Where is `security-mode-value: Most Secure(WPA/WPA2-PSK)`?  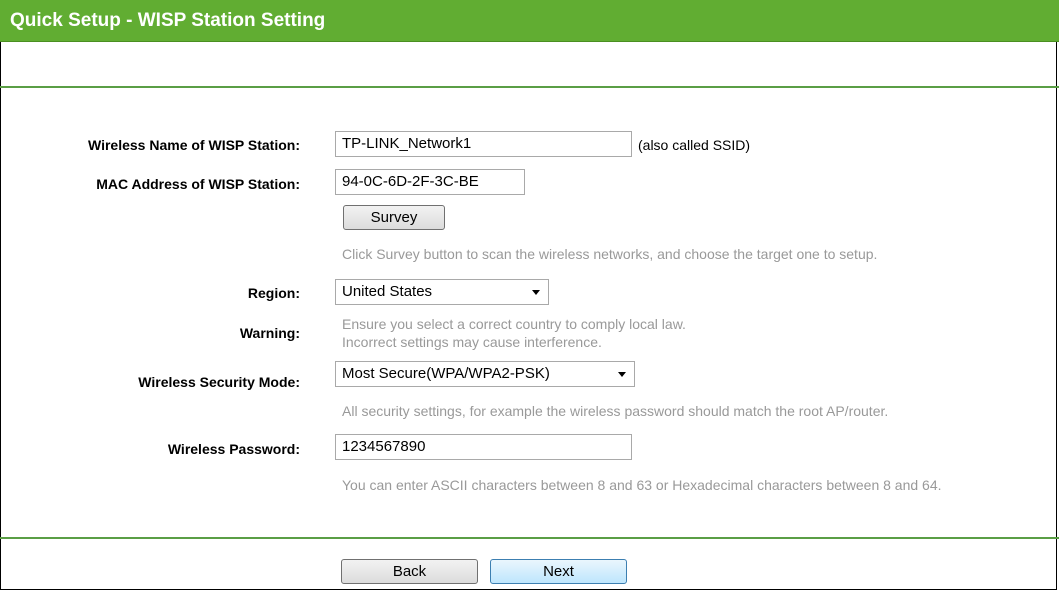 security-mode-value: Most Secure(WPA/WPA2-PSK) is located at coordinates (446, 373).